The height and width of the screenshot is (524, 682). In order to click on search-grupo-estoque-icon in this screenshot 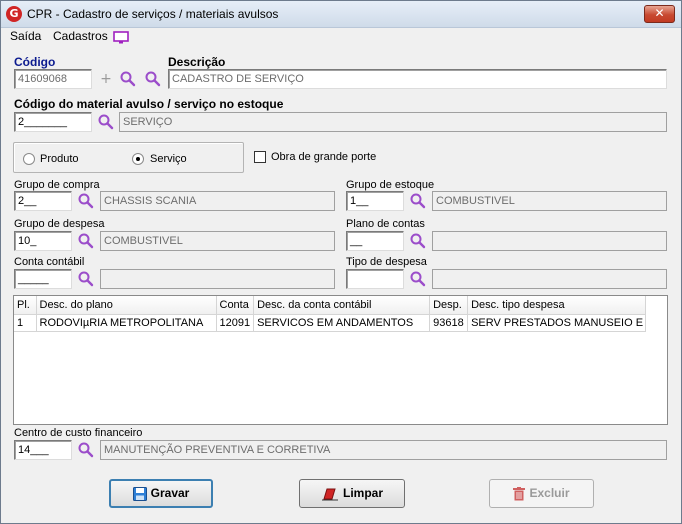, I will do `click(418, 201)`.